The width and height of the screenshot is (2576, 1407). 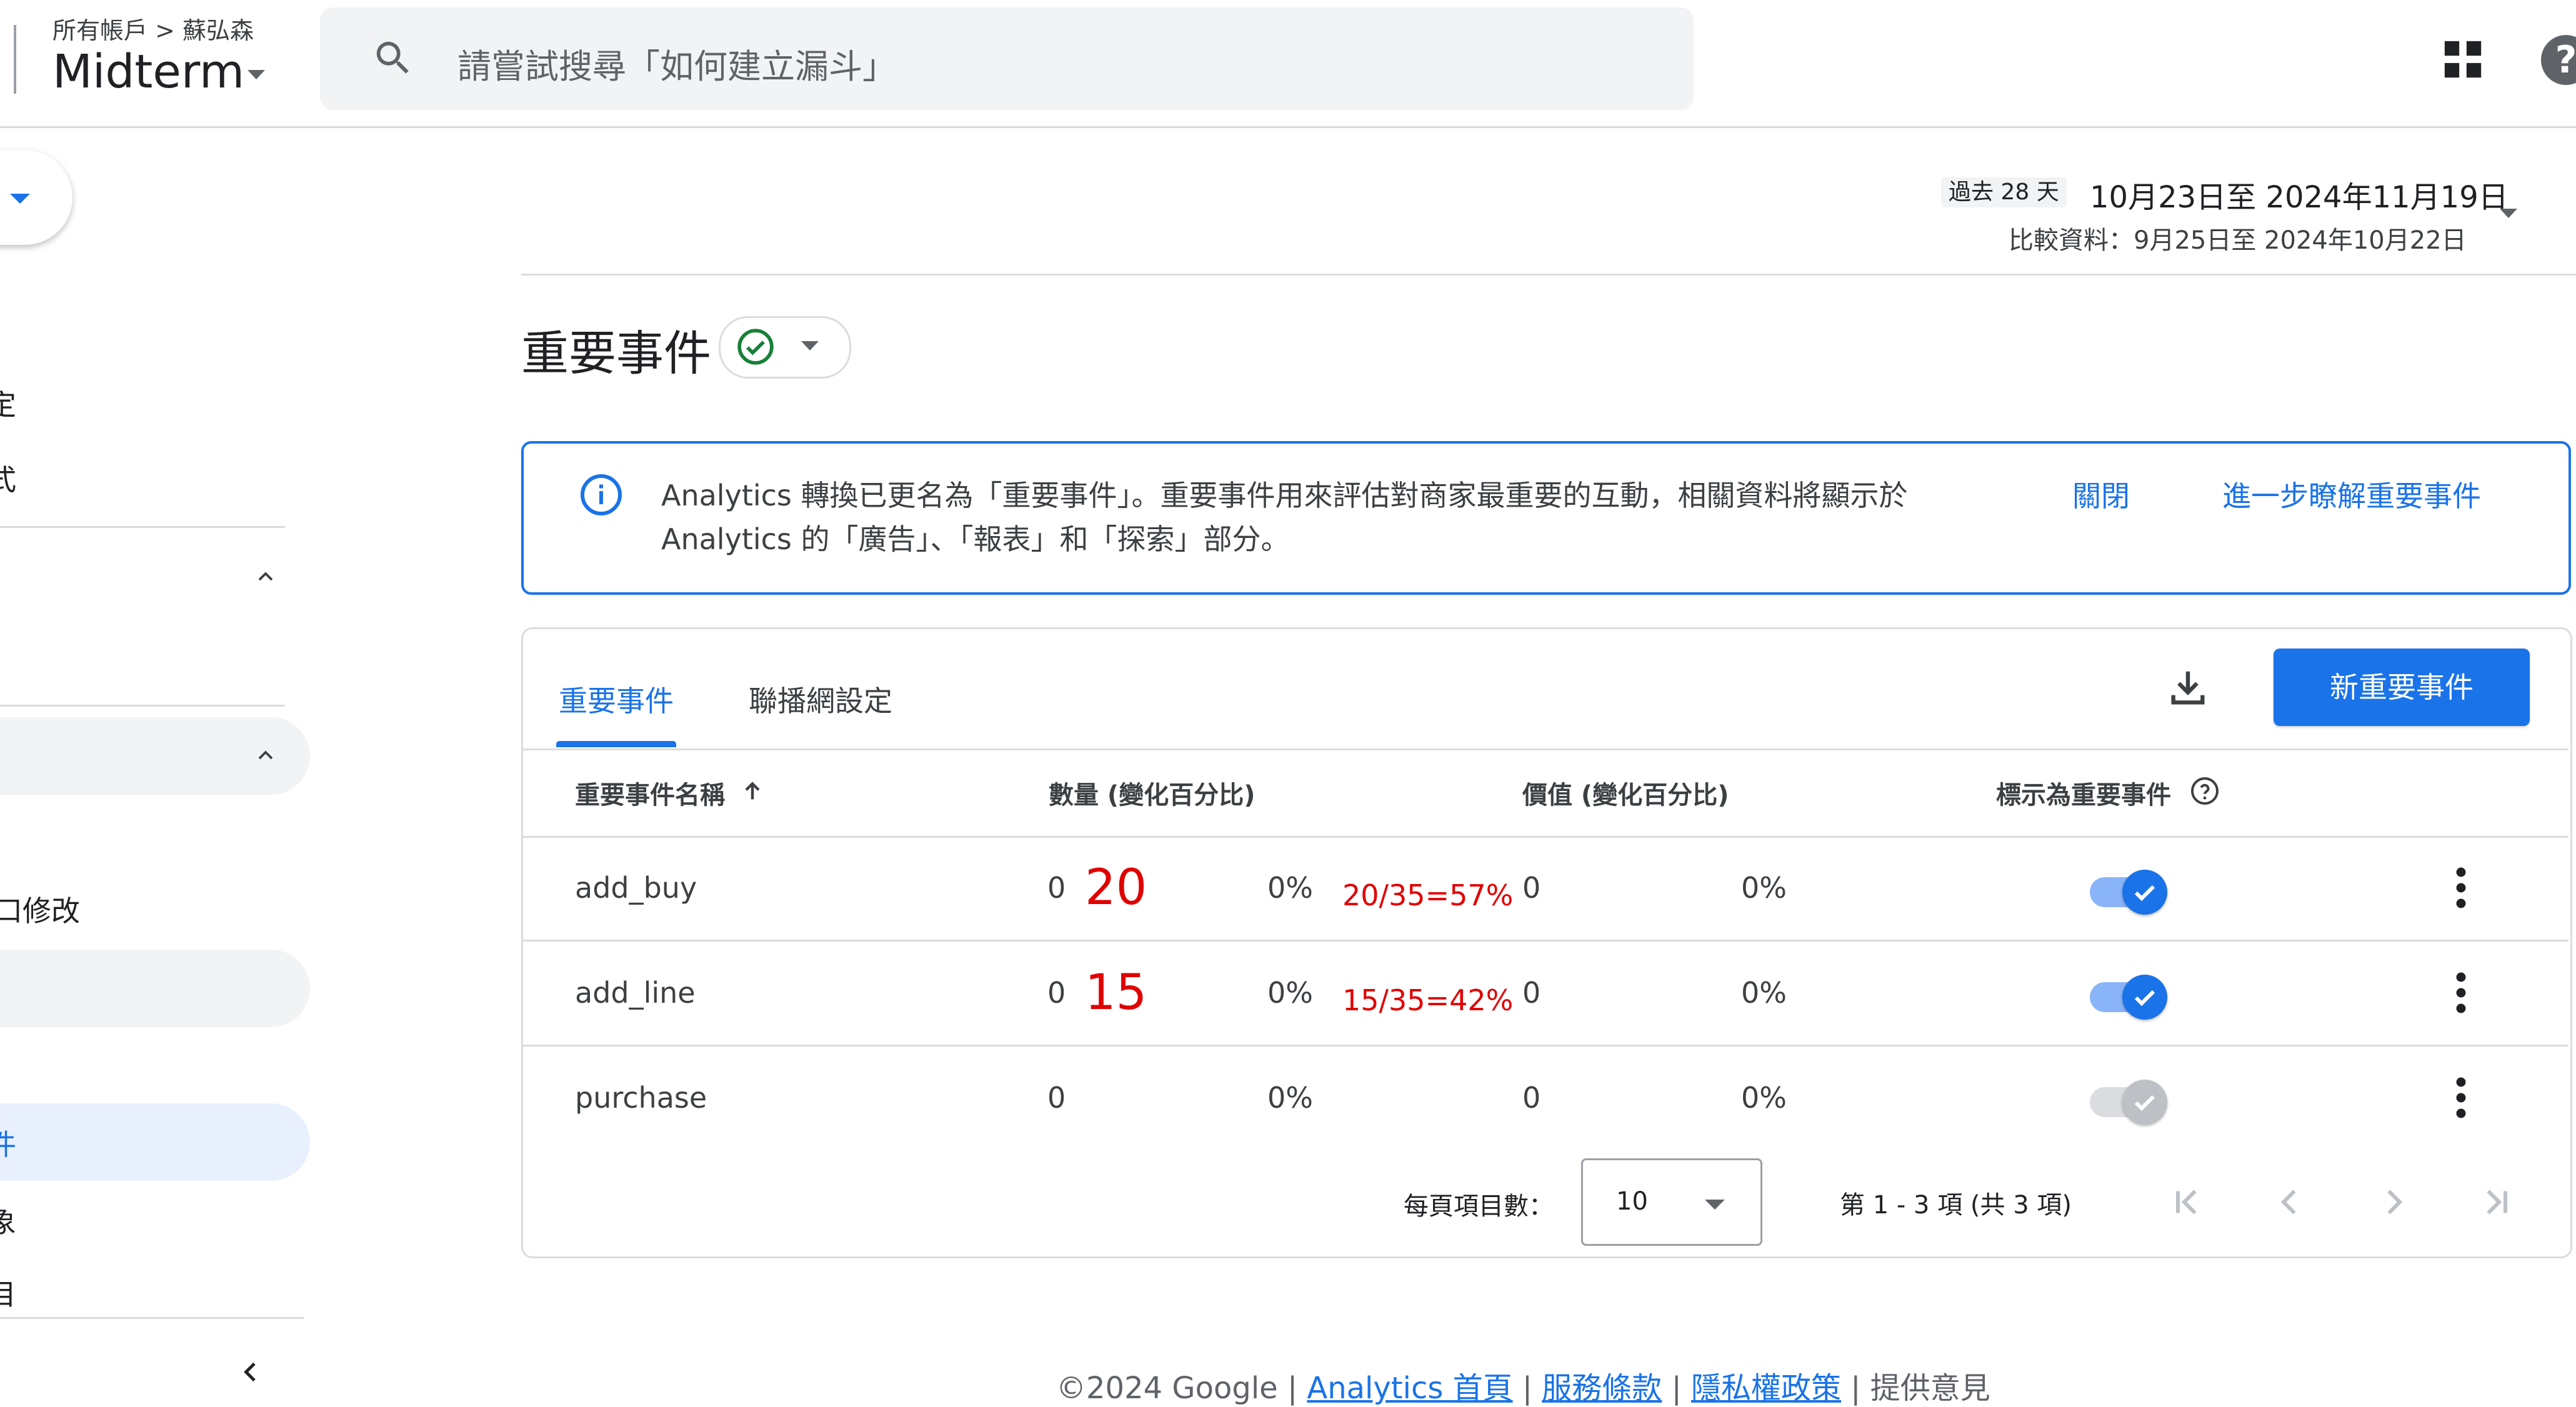 What do you see at coordinates (1766, 1388) in the screenshot?
I see `privacy-link: 隱私權政策` at bounding box center [1766, 1388].